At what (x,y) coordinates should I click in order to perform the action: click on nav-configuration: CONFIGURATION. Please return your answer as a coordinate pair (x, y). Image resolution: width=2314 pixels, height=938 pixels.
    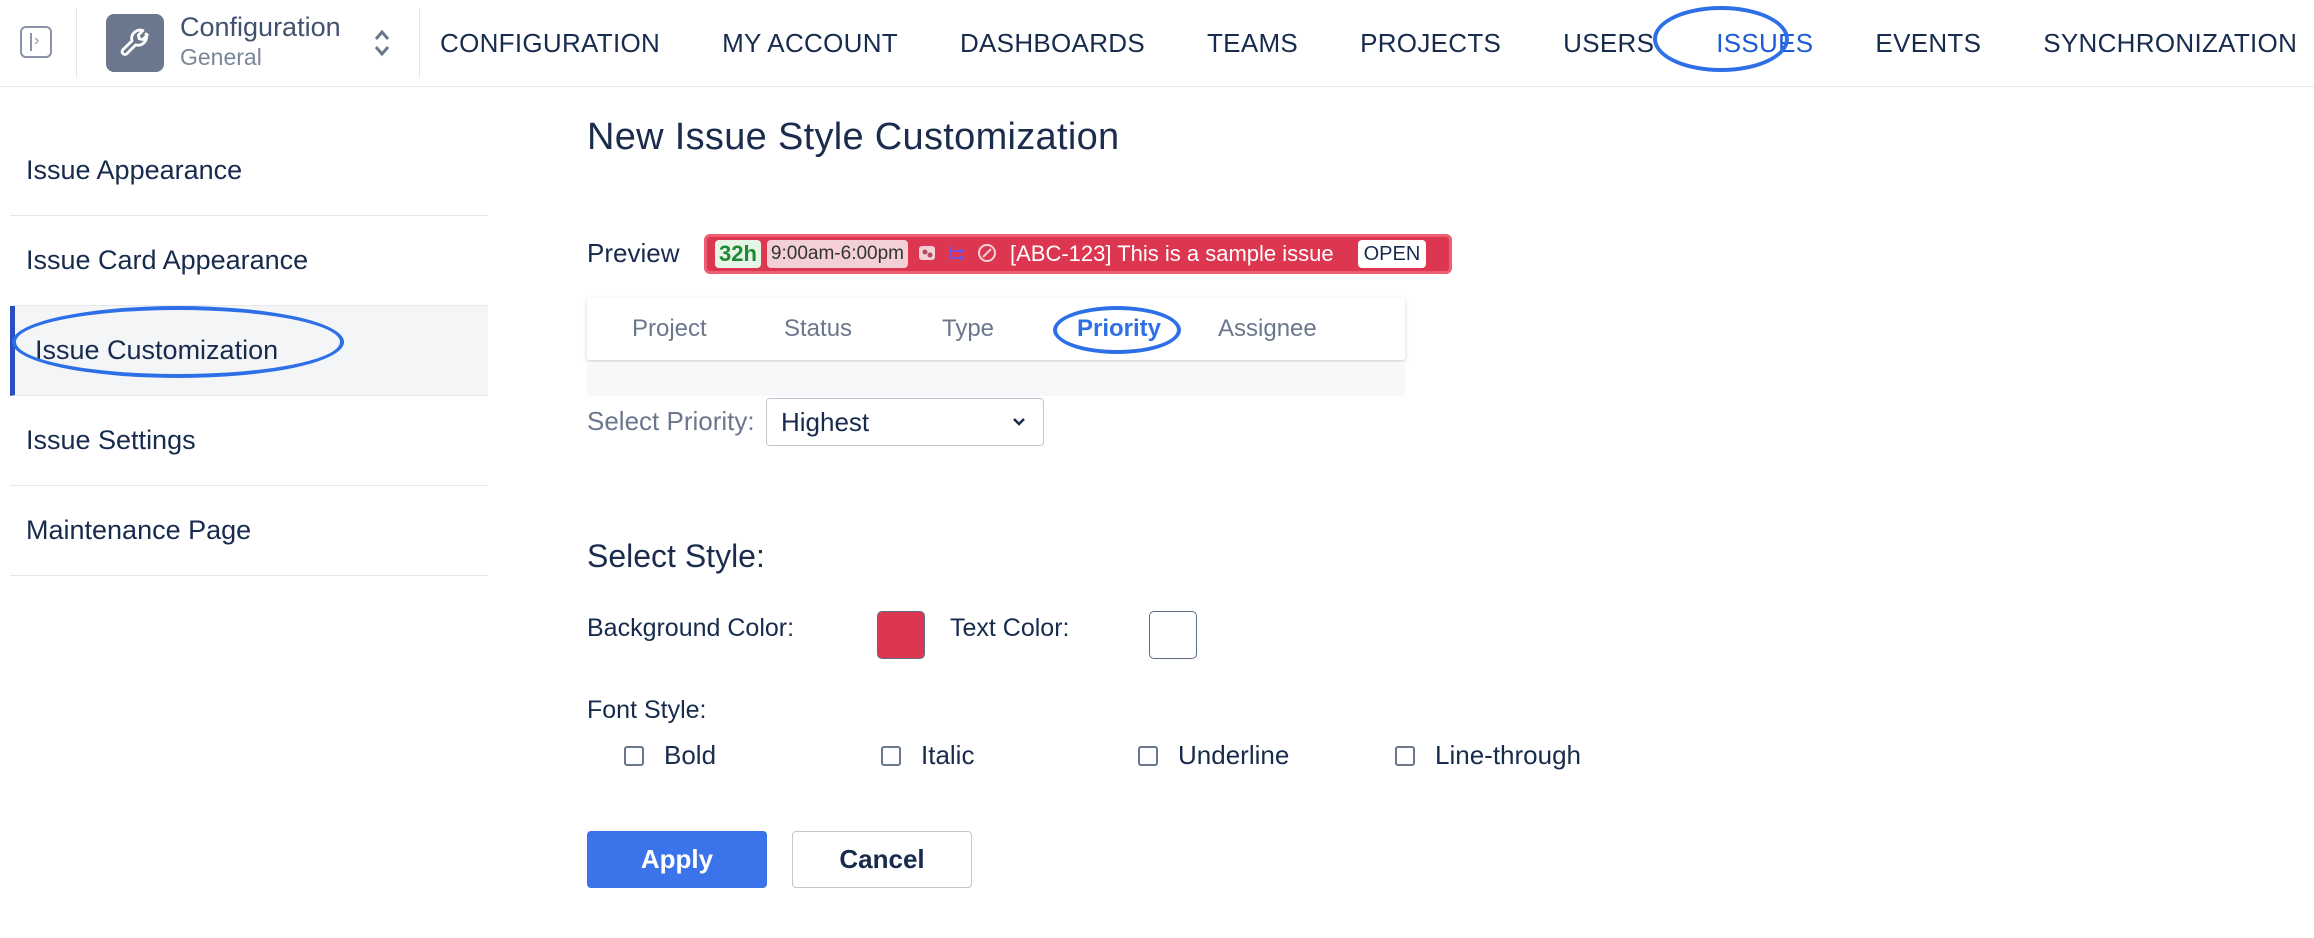
    Looking at the image, I should click on (550, 43).